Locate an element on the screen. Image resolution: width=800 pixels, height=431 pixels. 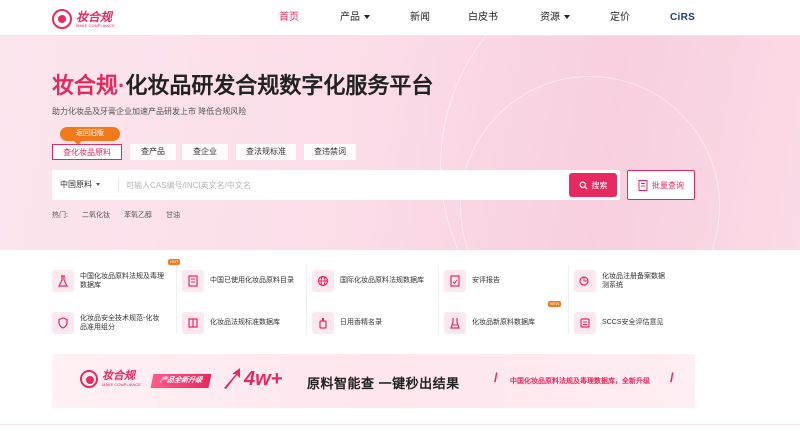
search-icon is located at coordinates (583, 185).